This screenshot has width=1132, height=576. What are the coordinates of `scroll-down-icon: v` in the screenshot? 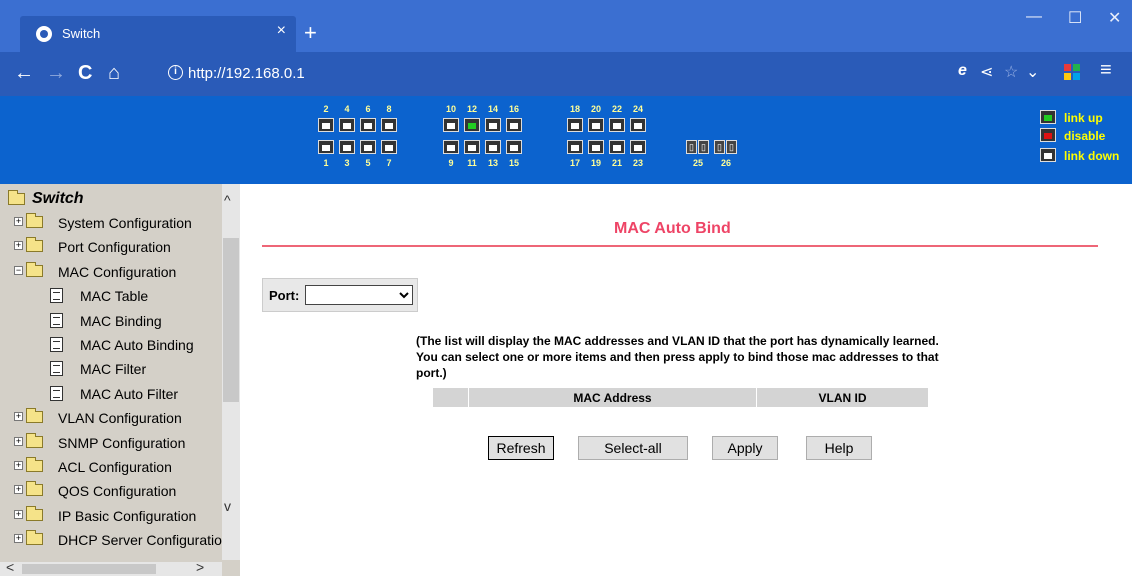 It's located at (227, 506).